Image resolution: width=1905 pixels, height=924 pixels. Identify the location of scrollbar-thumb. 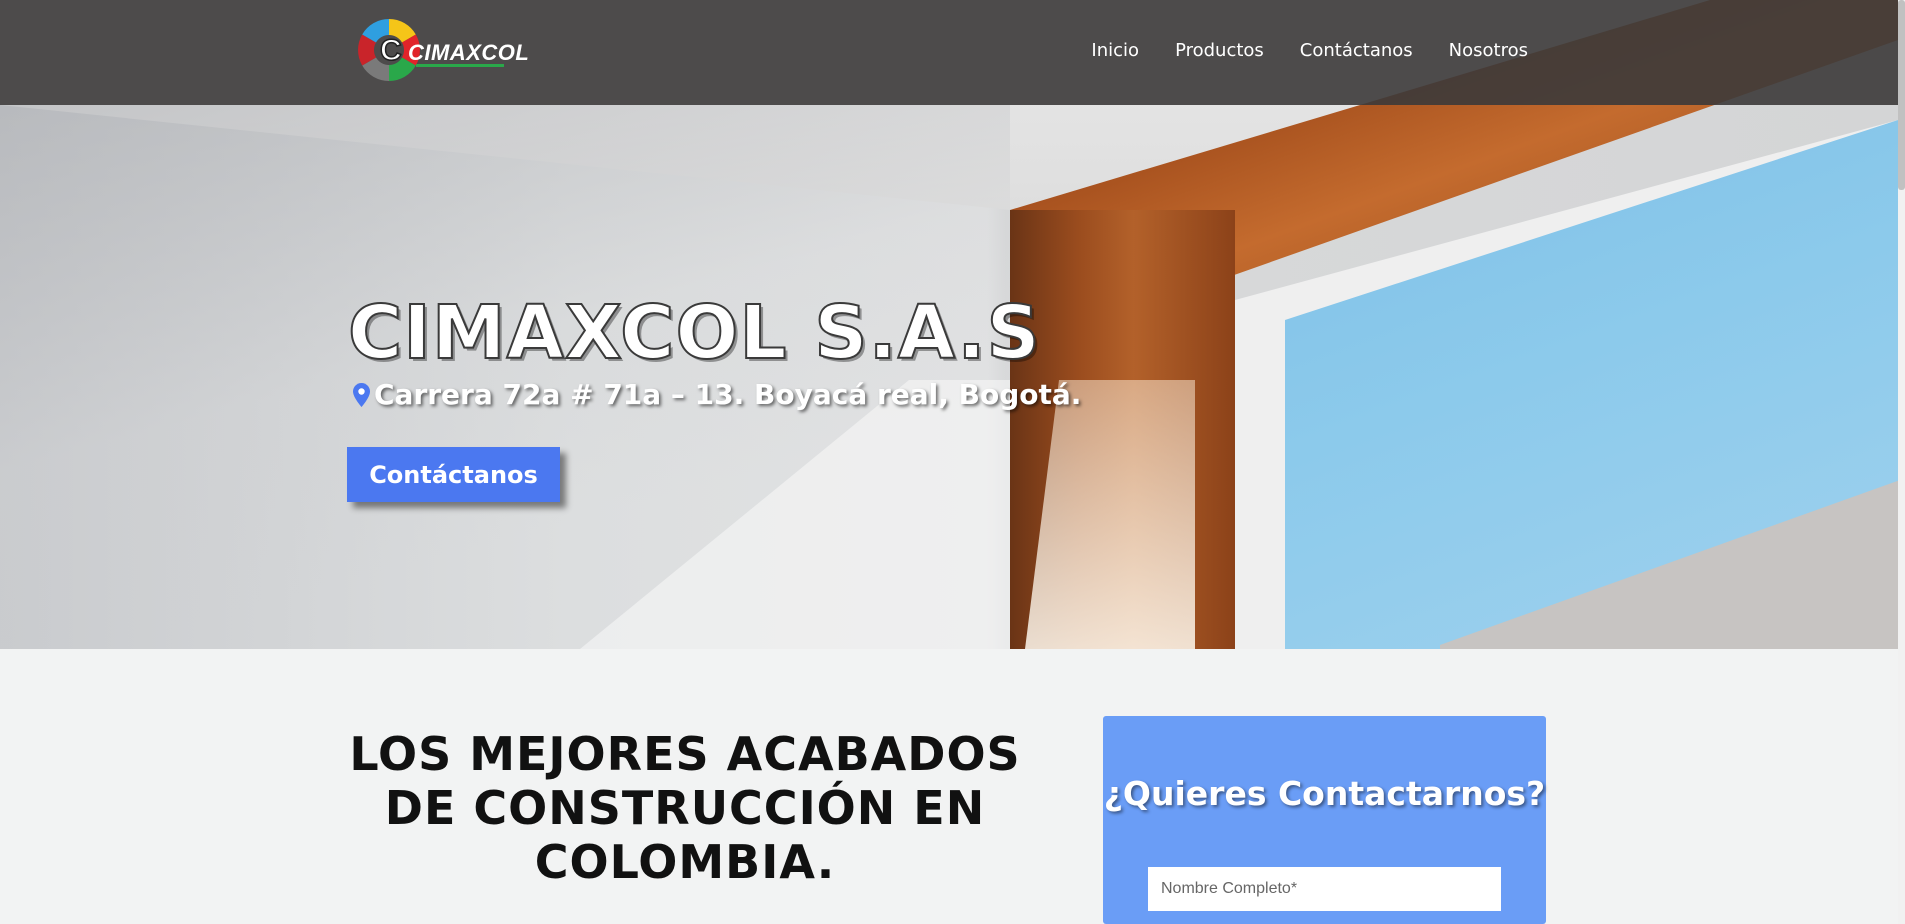
(1901, 95).